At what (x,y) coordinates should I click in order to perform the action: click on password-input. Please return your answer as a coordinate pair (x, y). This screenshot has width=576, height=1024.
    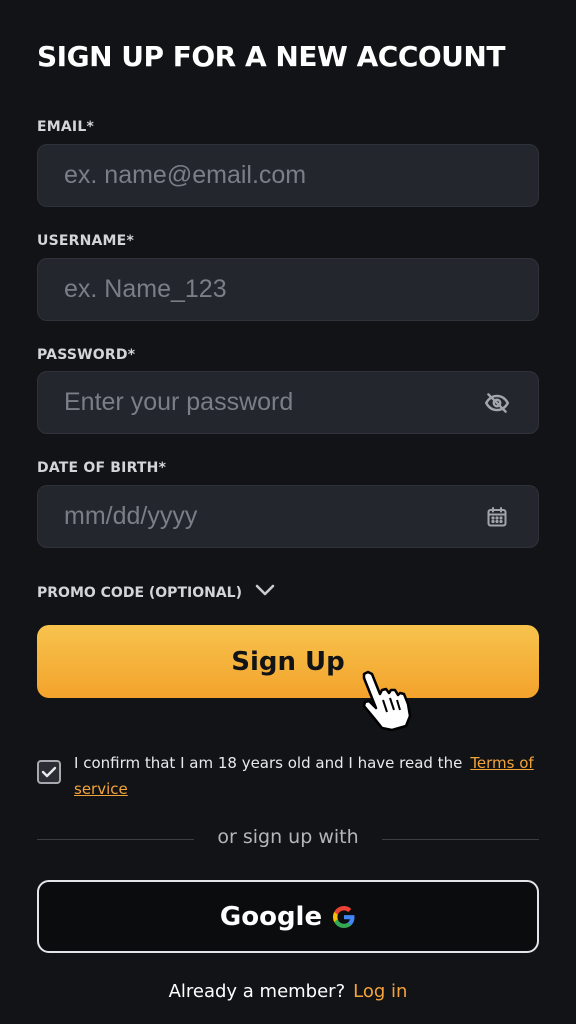
    Looking at the image, I should click on (288, 402).